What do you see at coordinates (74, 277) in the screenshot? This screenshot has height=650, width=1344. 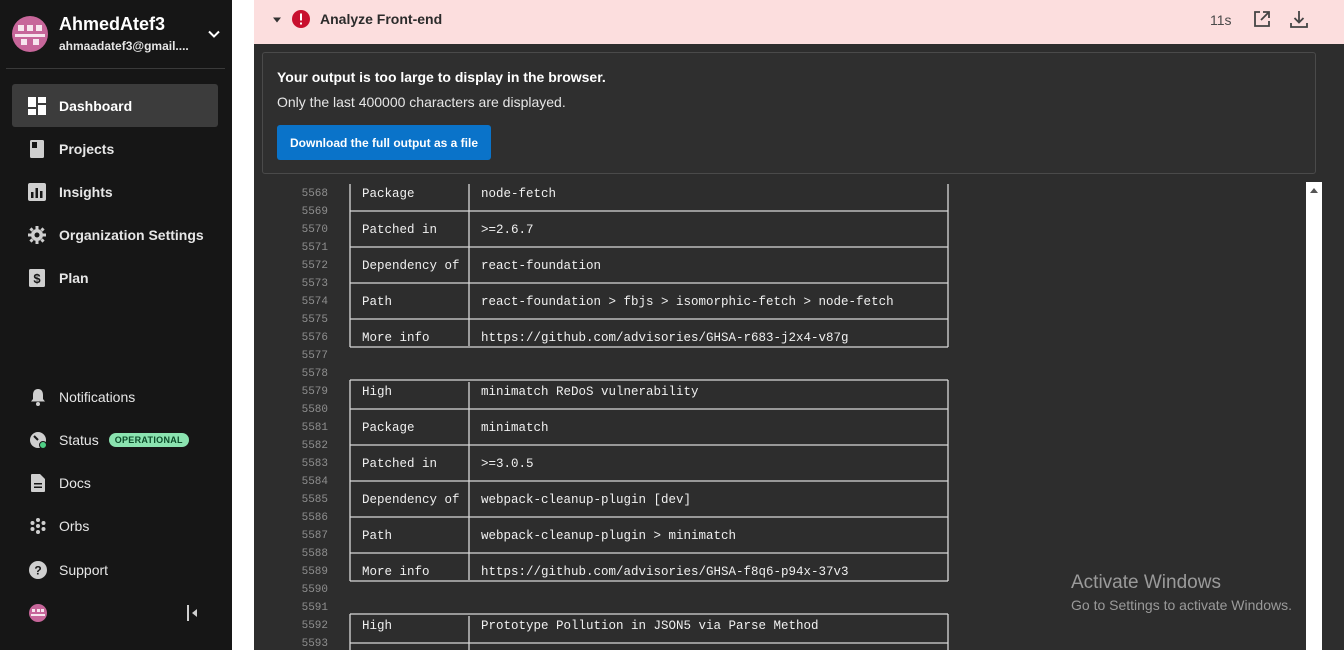 I see `sidebar-item-label: Plan` at bounding box center [74, 277].